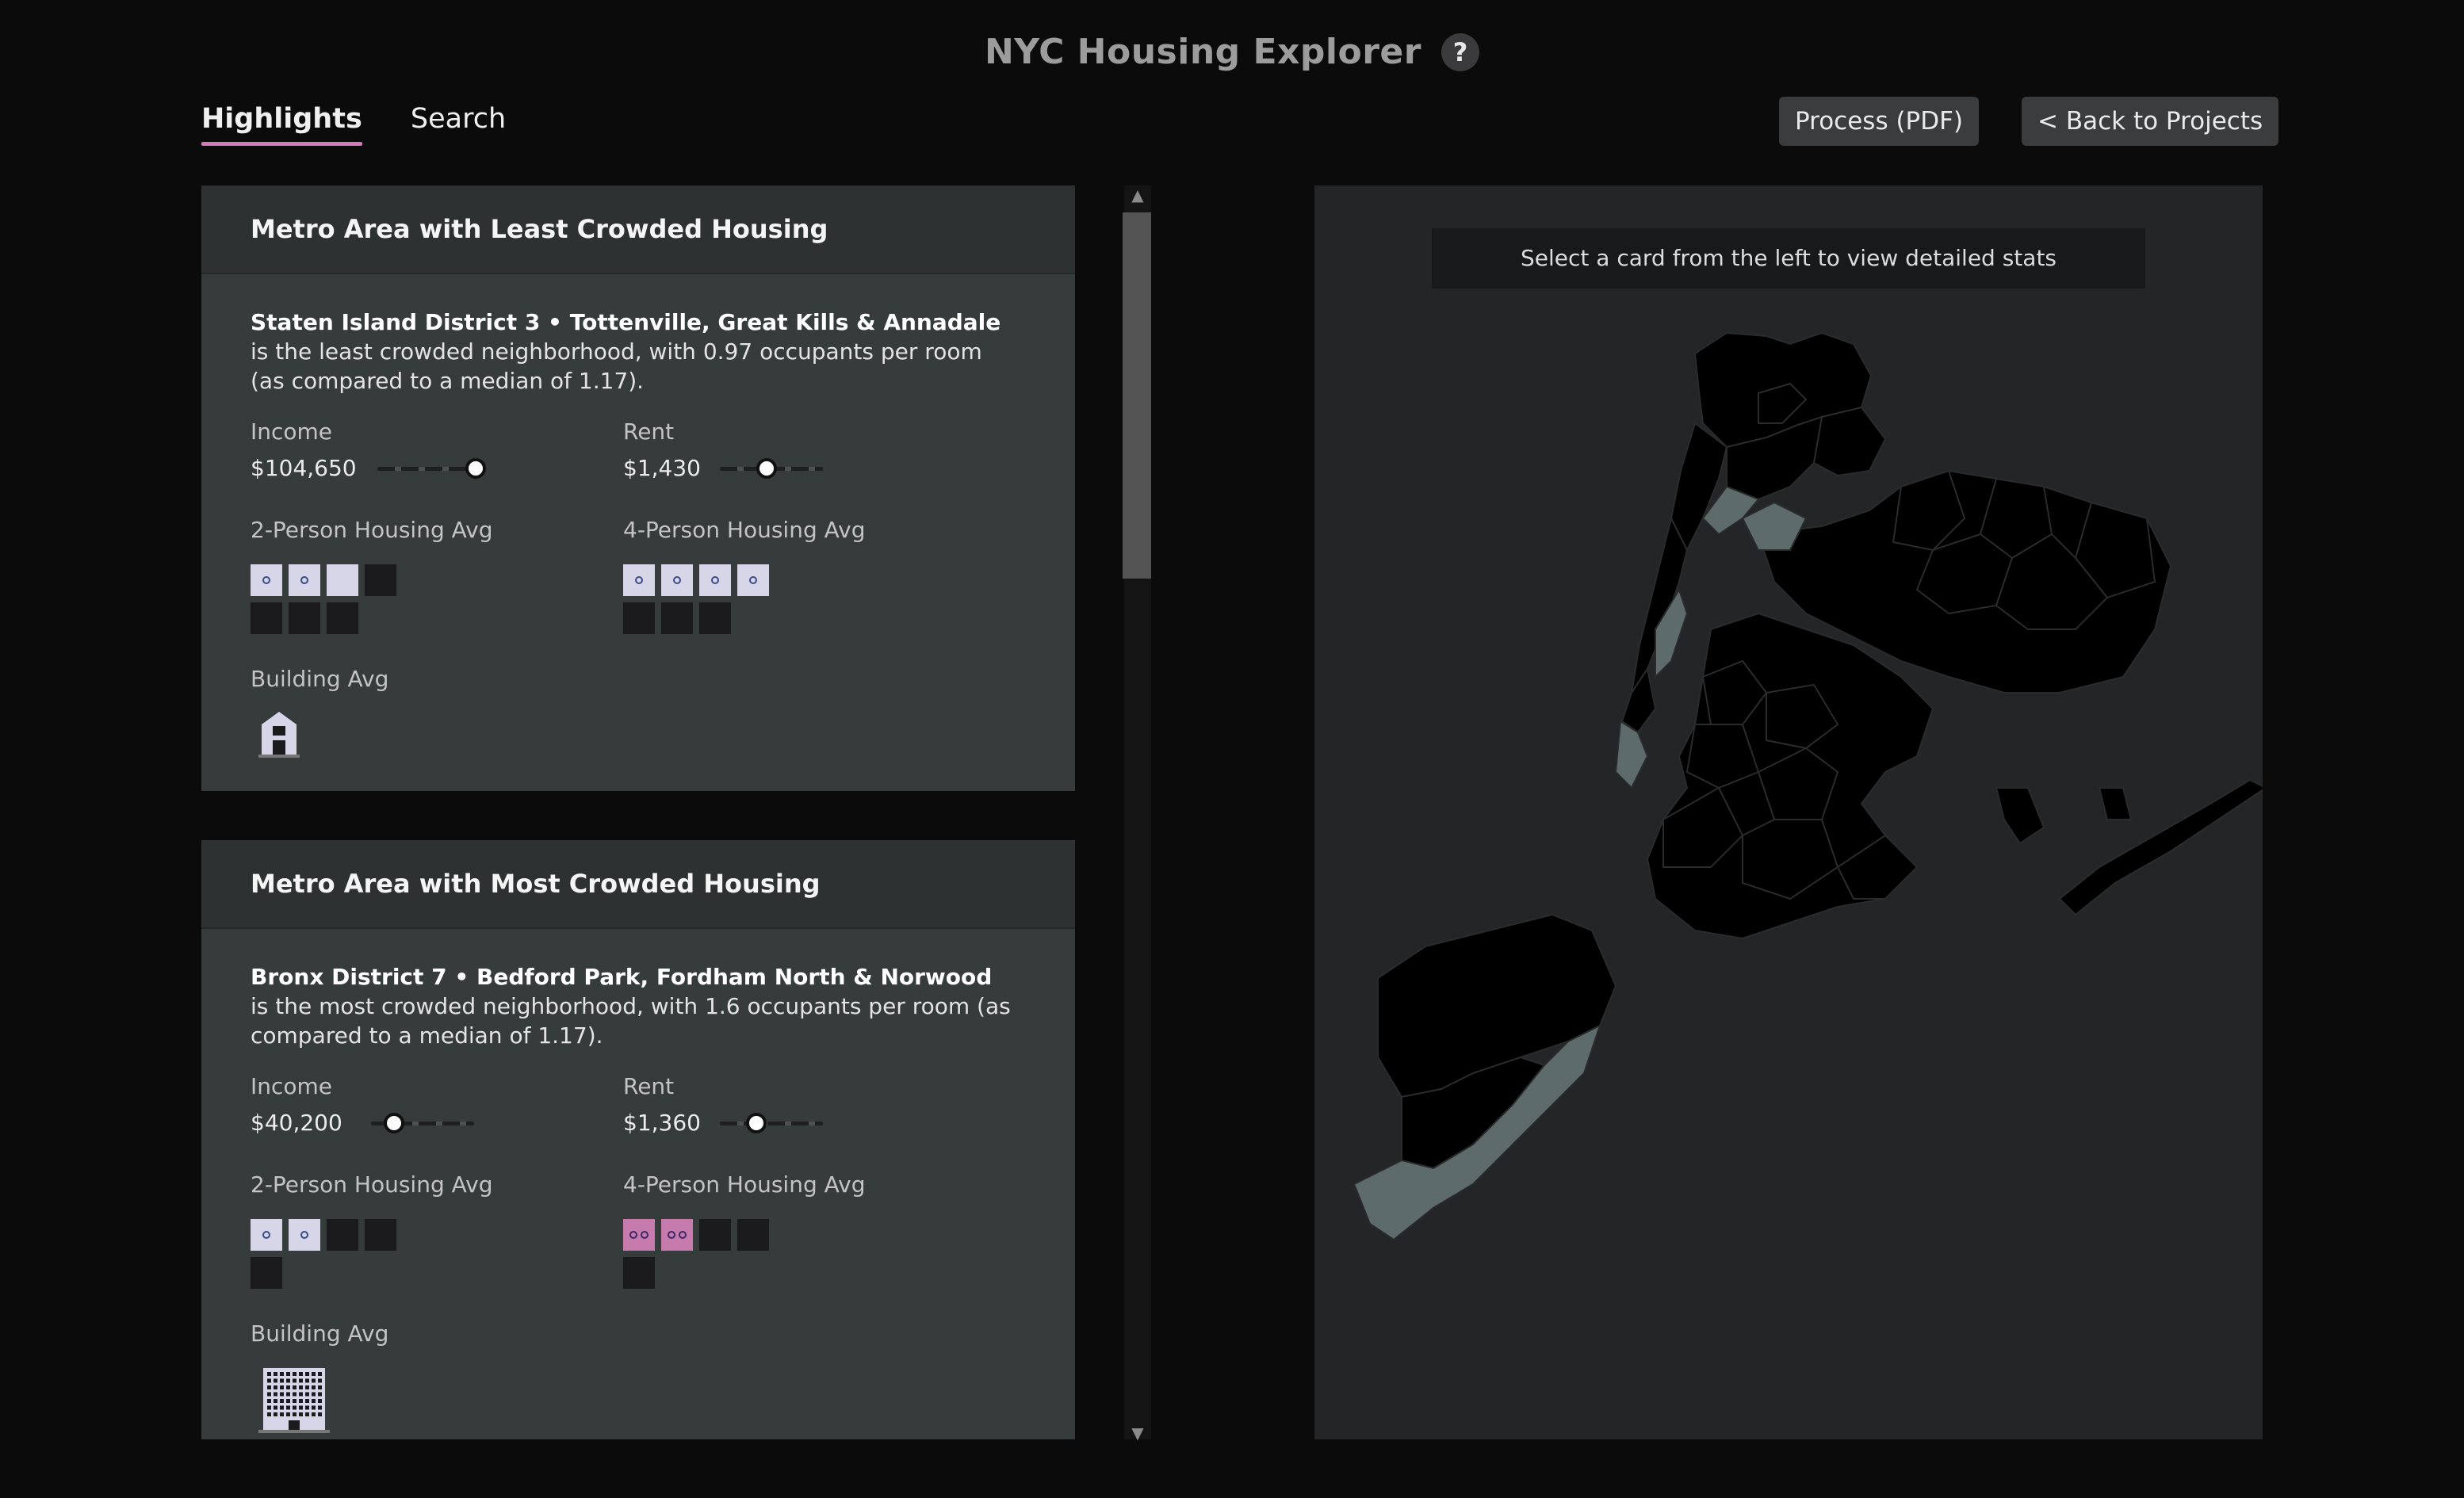  I want to click on header: NYC Housing Explorer ?, so click(1232, 52).